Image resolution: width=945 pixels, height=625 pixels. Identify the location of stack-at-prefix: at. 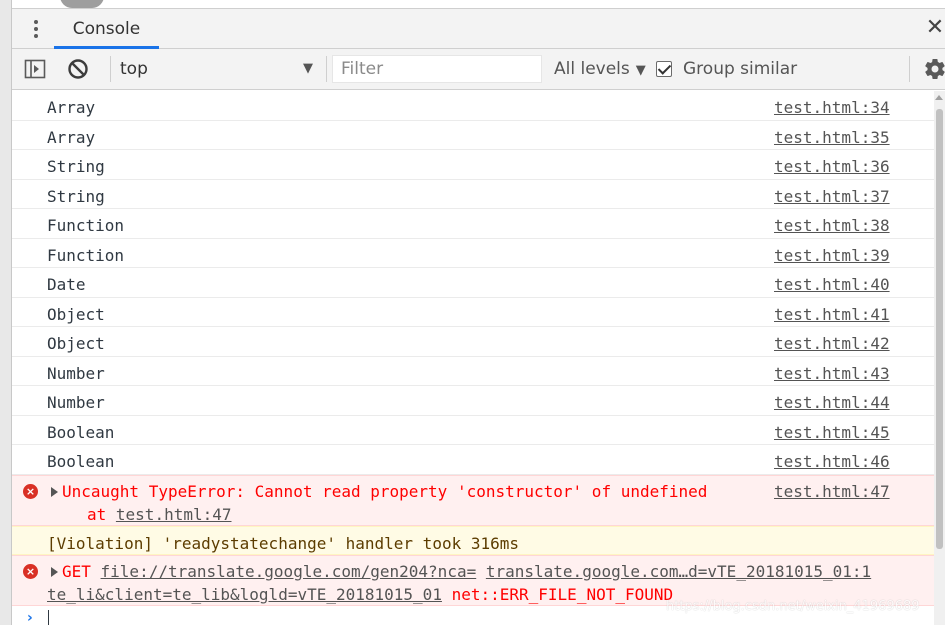
(101, 514).